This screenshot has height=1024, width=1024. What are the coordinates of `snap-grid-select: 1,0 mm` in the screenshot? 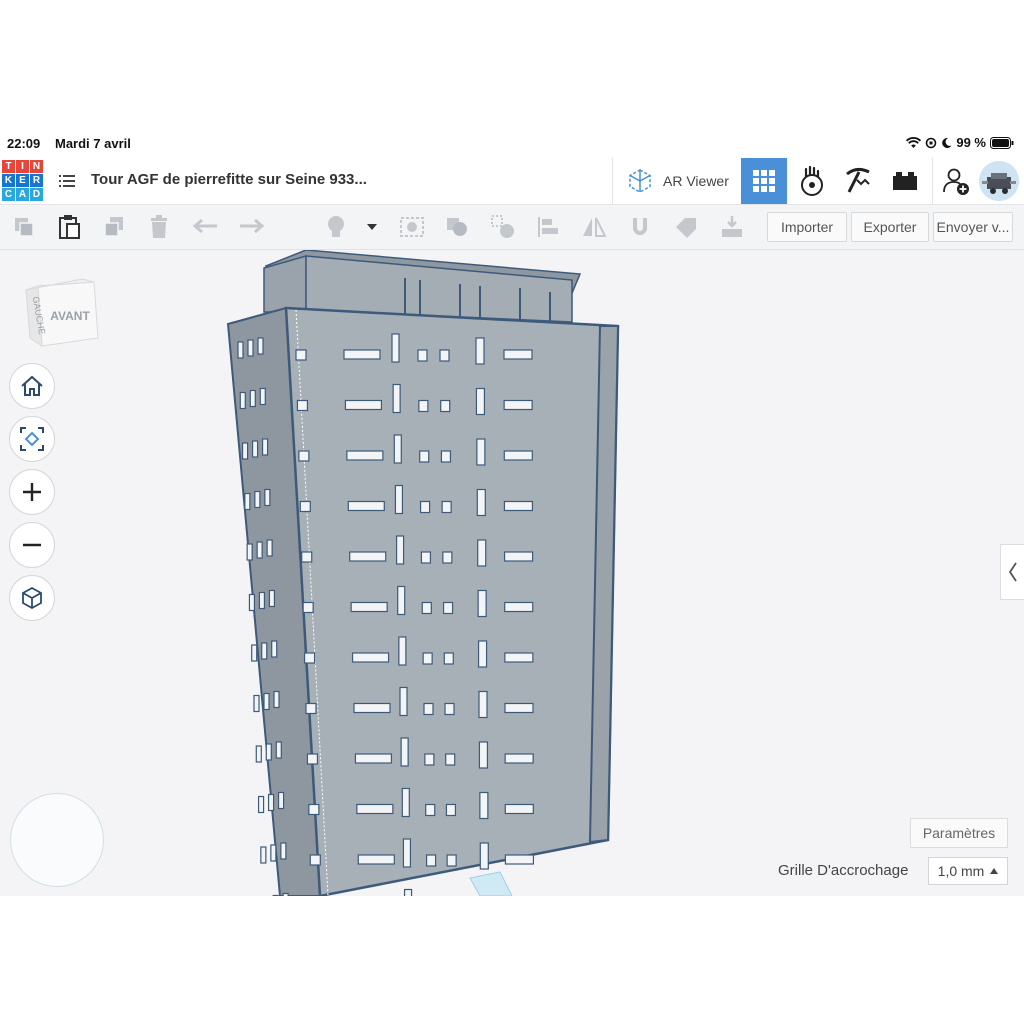 It's located at (968, 871).